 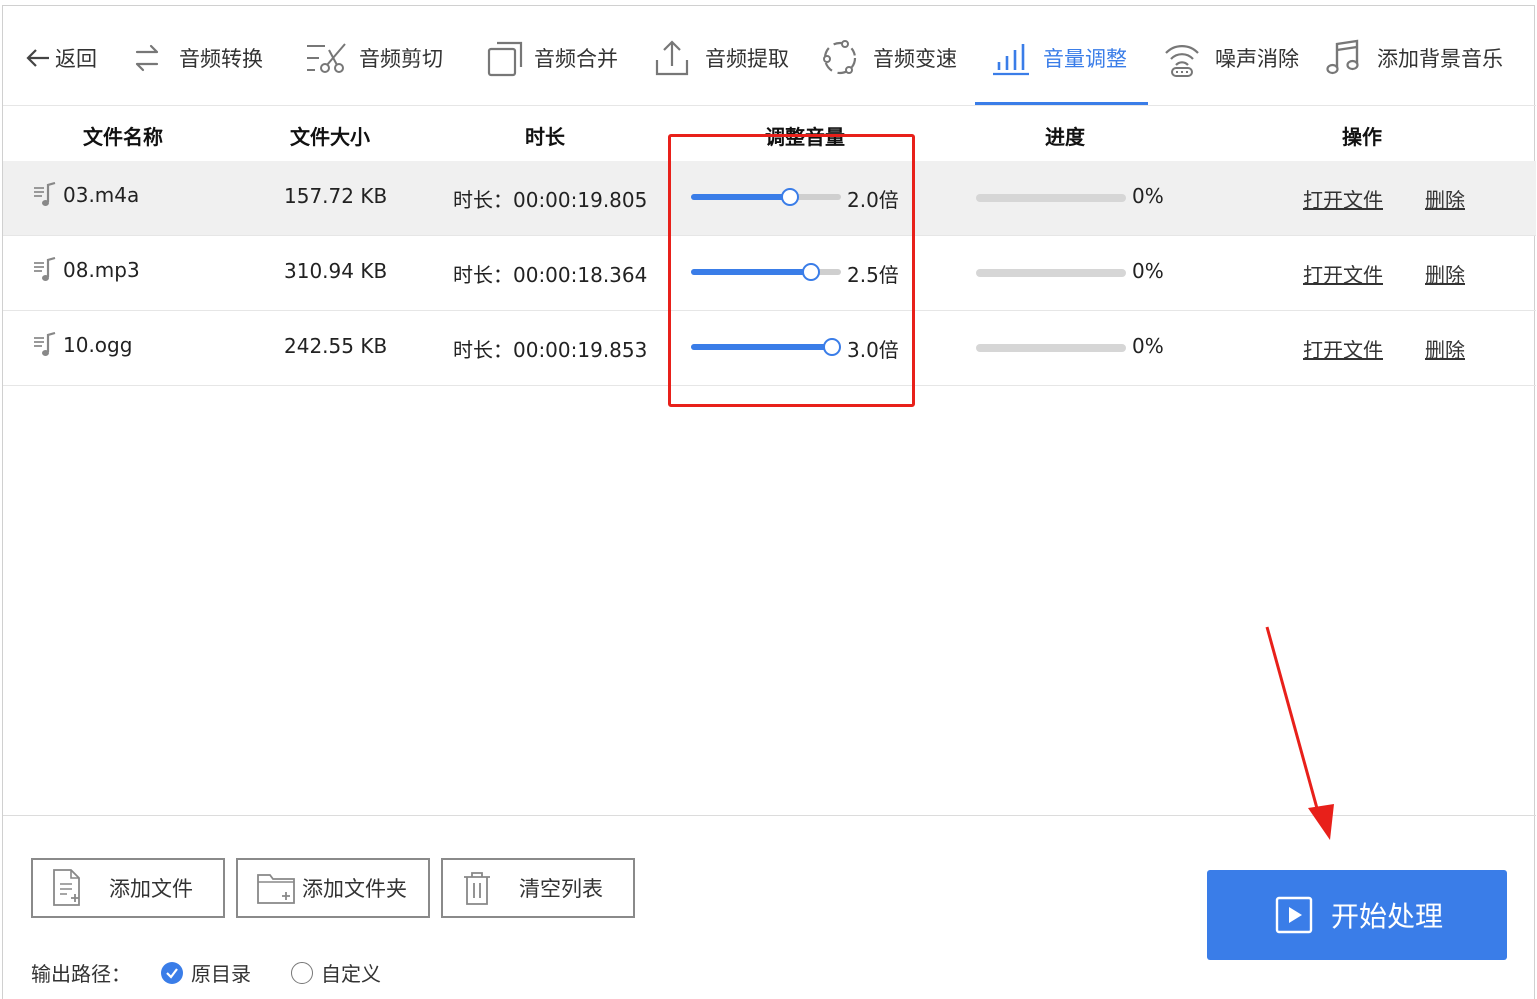 I want to click on noise-icon, so click(x=1182, y=61).